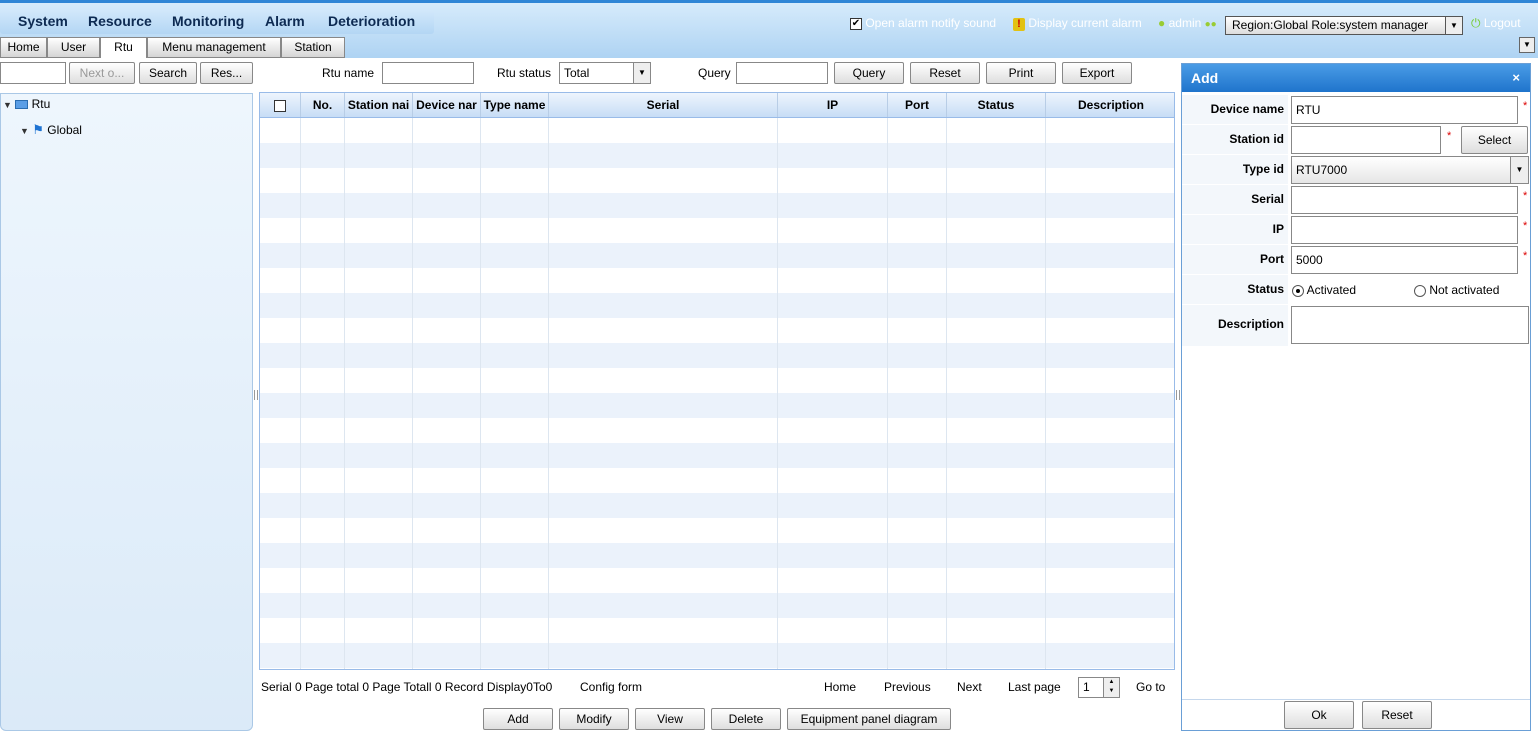 The image size is (1538, 735). I want to click on modify-button: Modify, so click(594, 719).